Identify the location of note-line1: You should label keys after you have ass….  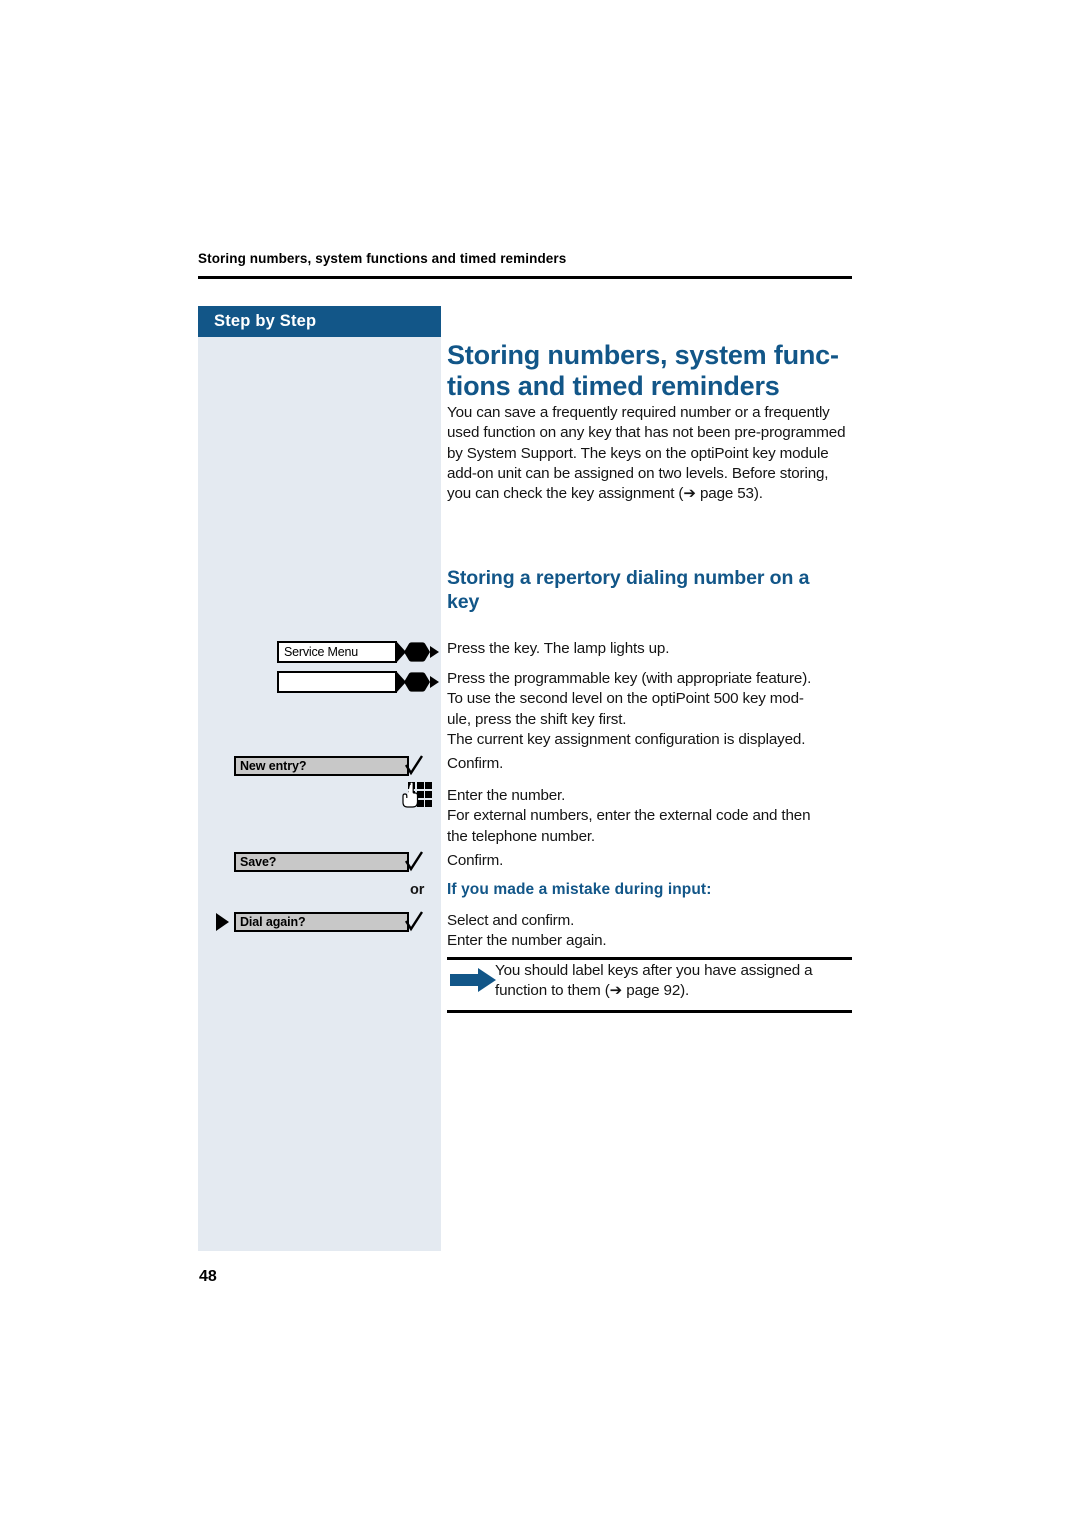
(654, 970).